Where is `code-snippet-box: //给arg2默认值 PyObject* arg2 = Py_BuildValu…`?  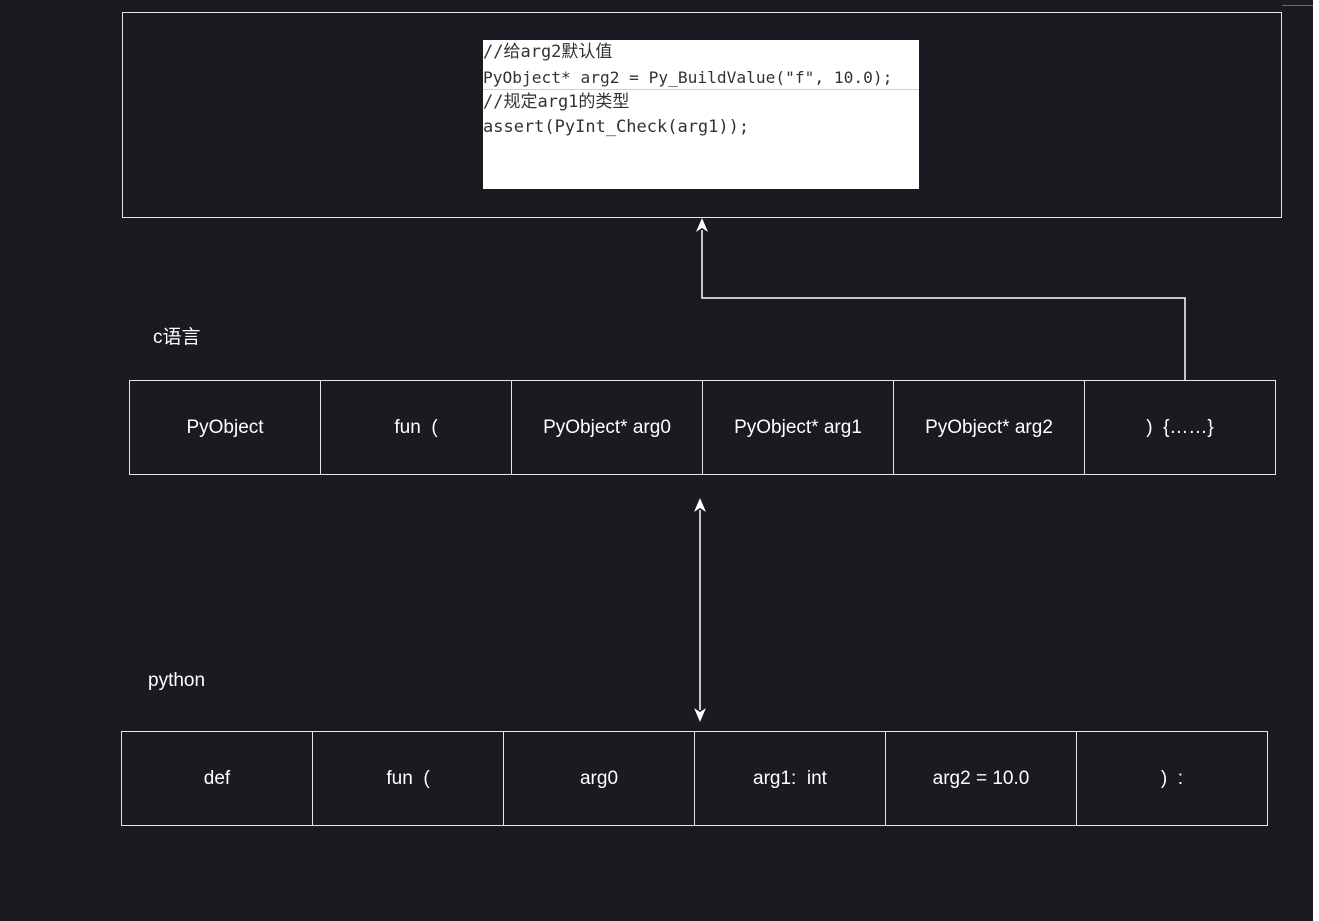
code-snippet-box: //给arg2默认值 PyObject* arg2 = Py_BuildValu… is located at coordinates (701, 114).